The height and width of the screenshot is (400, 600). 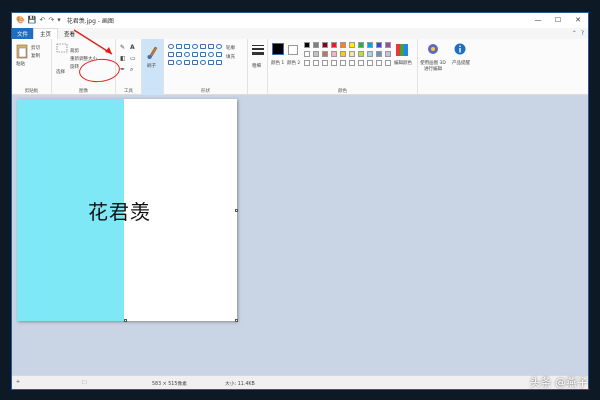 I want to click on size-group: 粗细, so click(x=258, y=67).